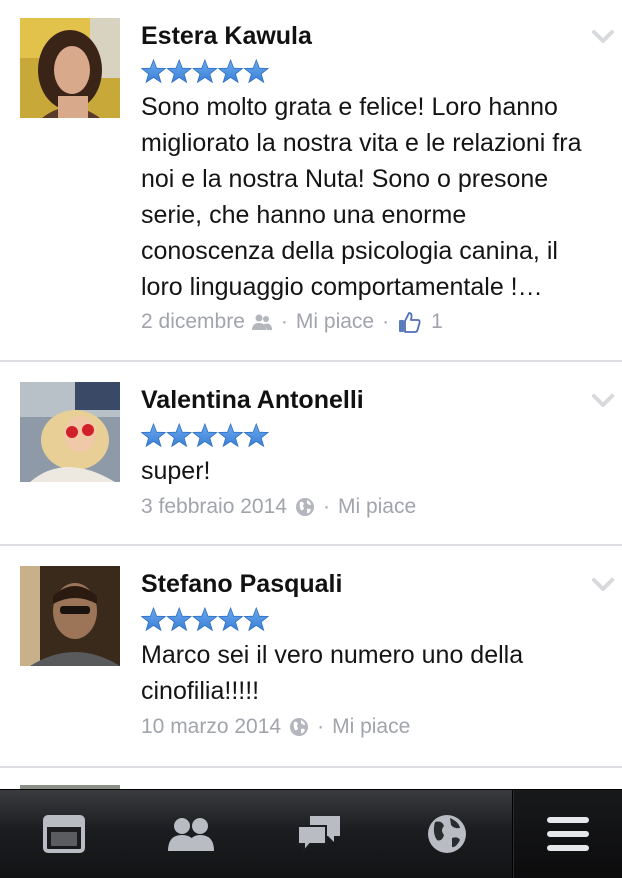 The height and width of the screenshot is (878, 622). I want to click on tab-notifications, so click(447, 834).